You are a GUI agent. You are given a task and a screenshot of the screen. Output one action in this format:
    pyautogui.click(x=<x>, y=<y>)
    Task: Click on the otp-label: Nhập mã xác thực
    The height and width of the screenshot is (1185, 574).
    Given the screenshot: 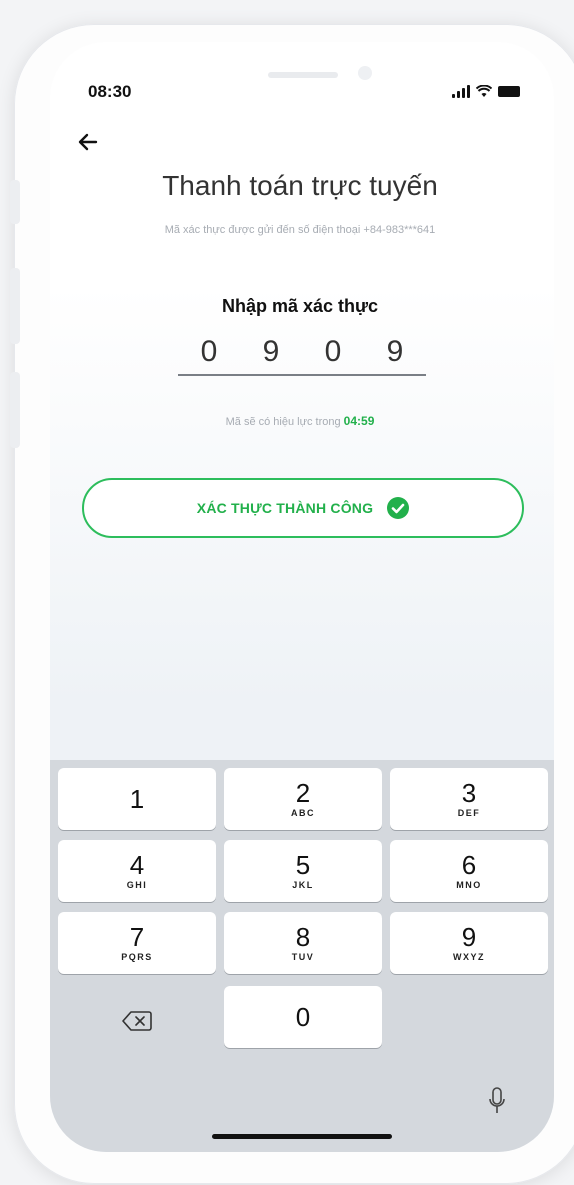 What is the action you would take?
    pyautogui.click(x=300, y=306)
    